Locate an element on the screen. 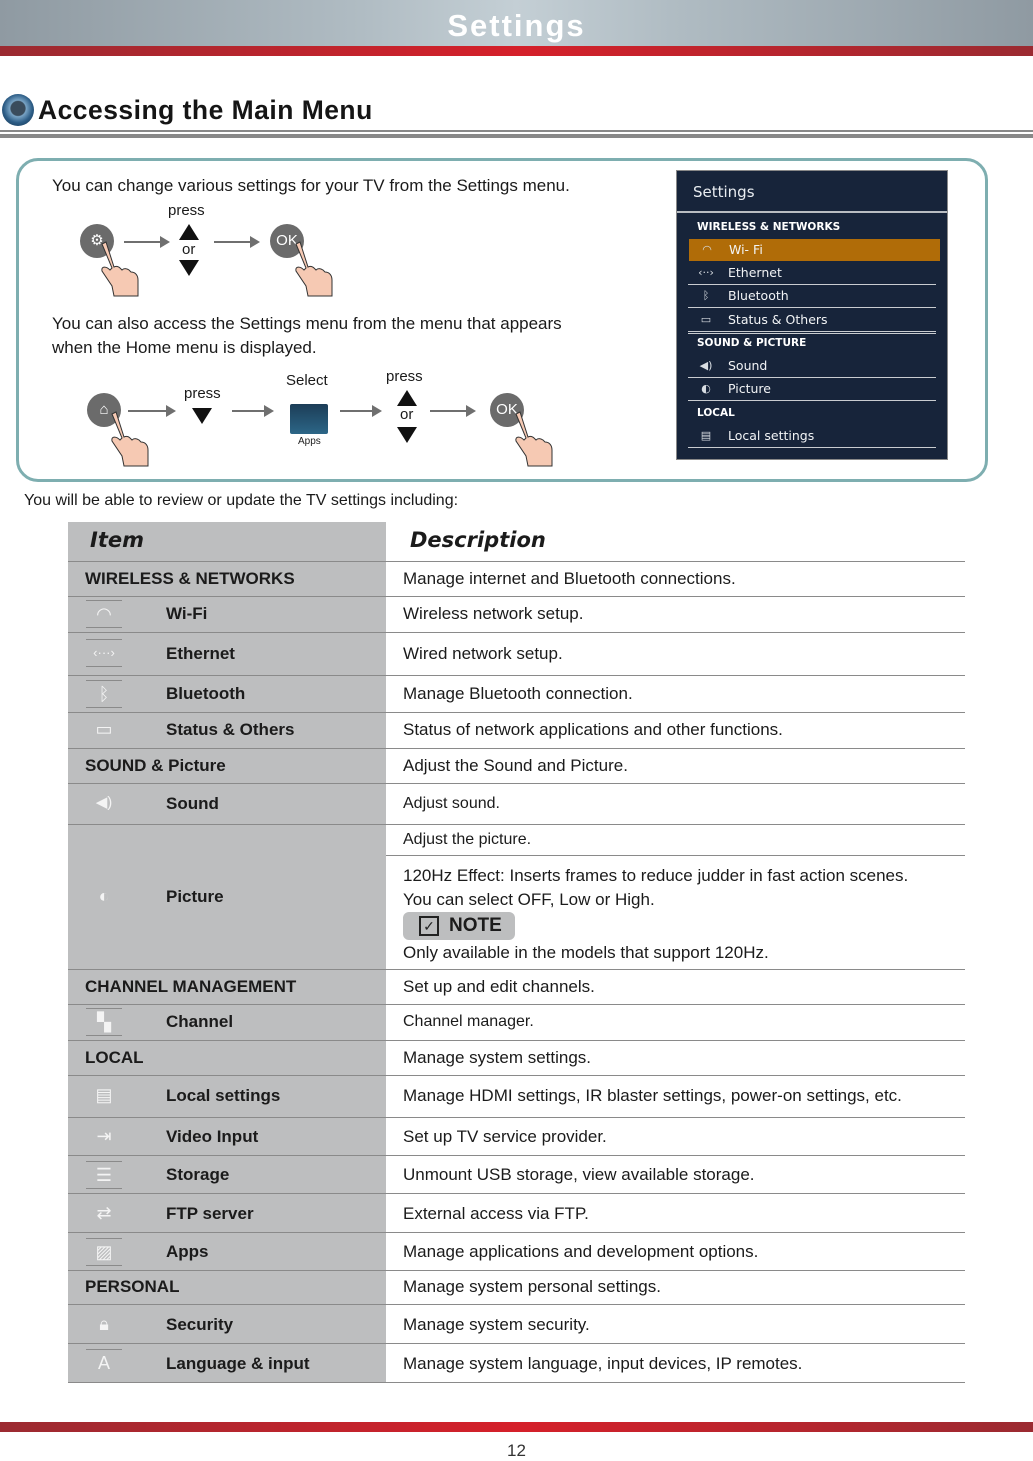  tv-section-local: LOCAL is located at coordinates (716, 413).